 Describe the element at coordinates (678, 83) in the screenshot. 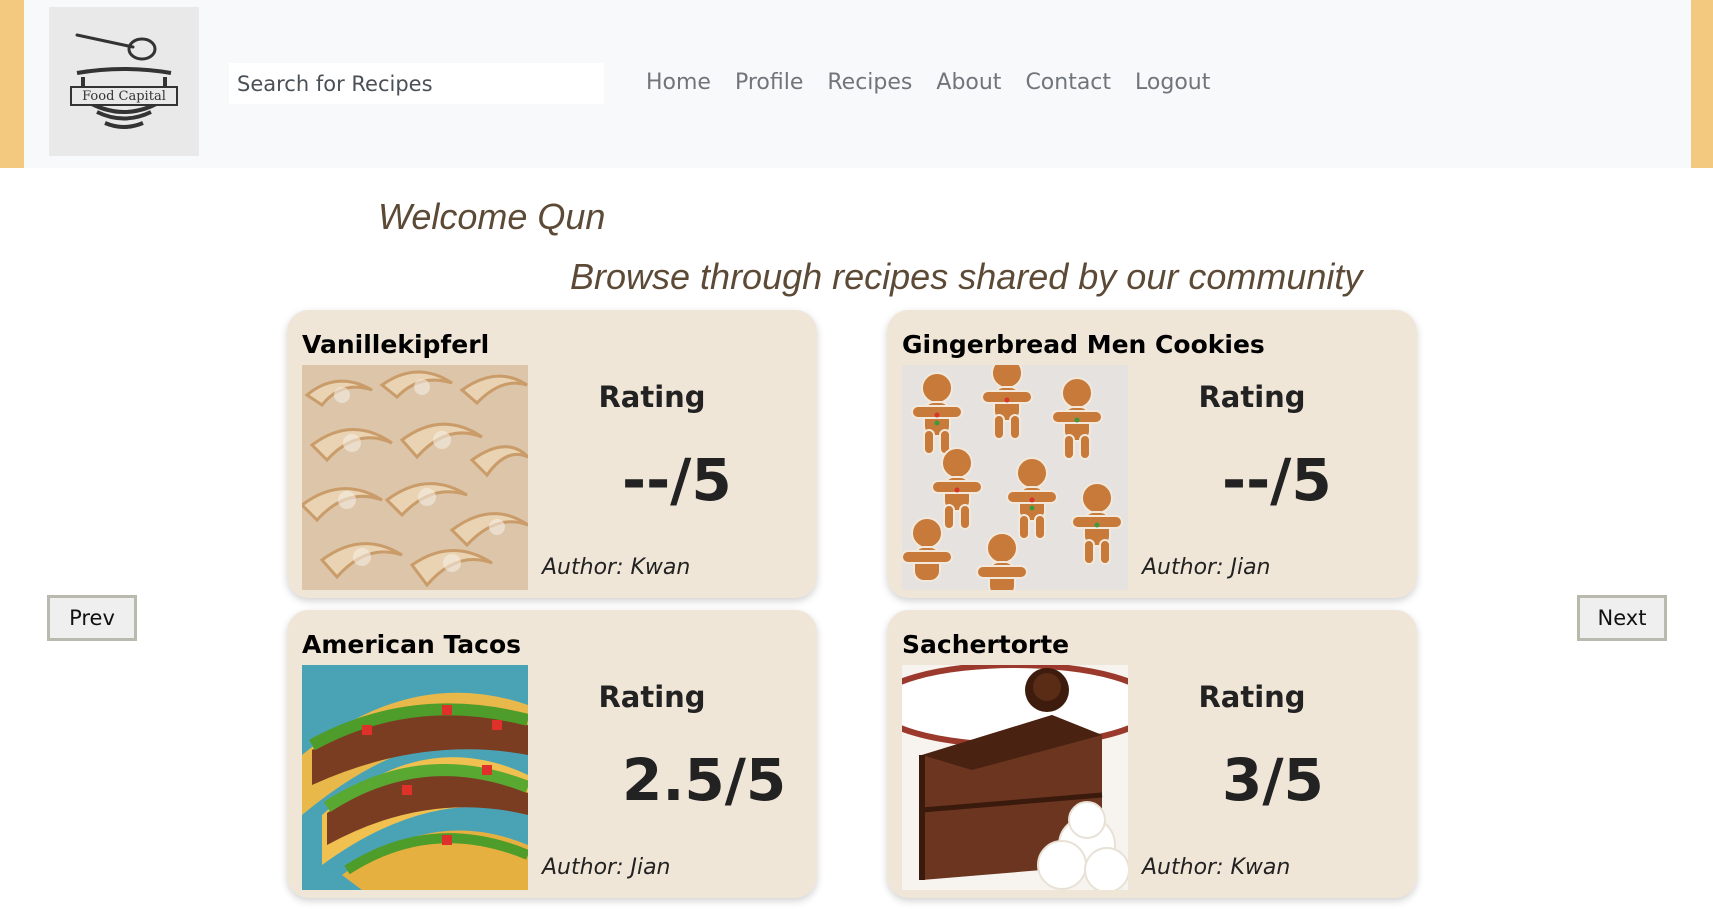

I see `nav-home: Home` at that location.